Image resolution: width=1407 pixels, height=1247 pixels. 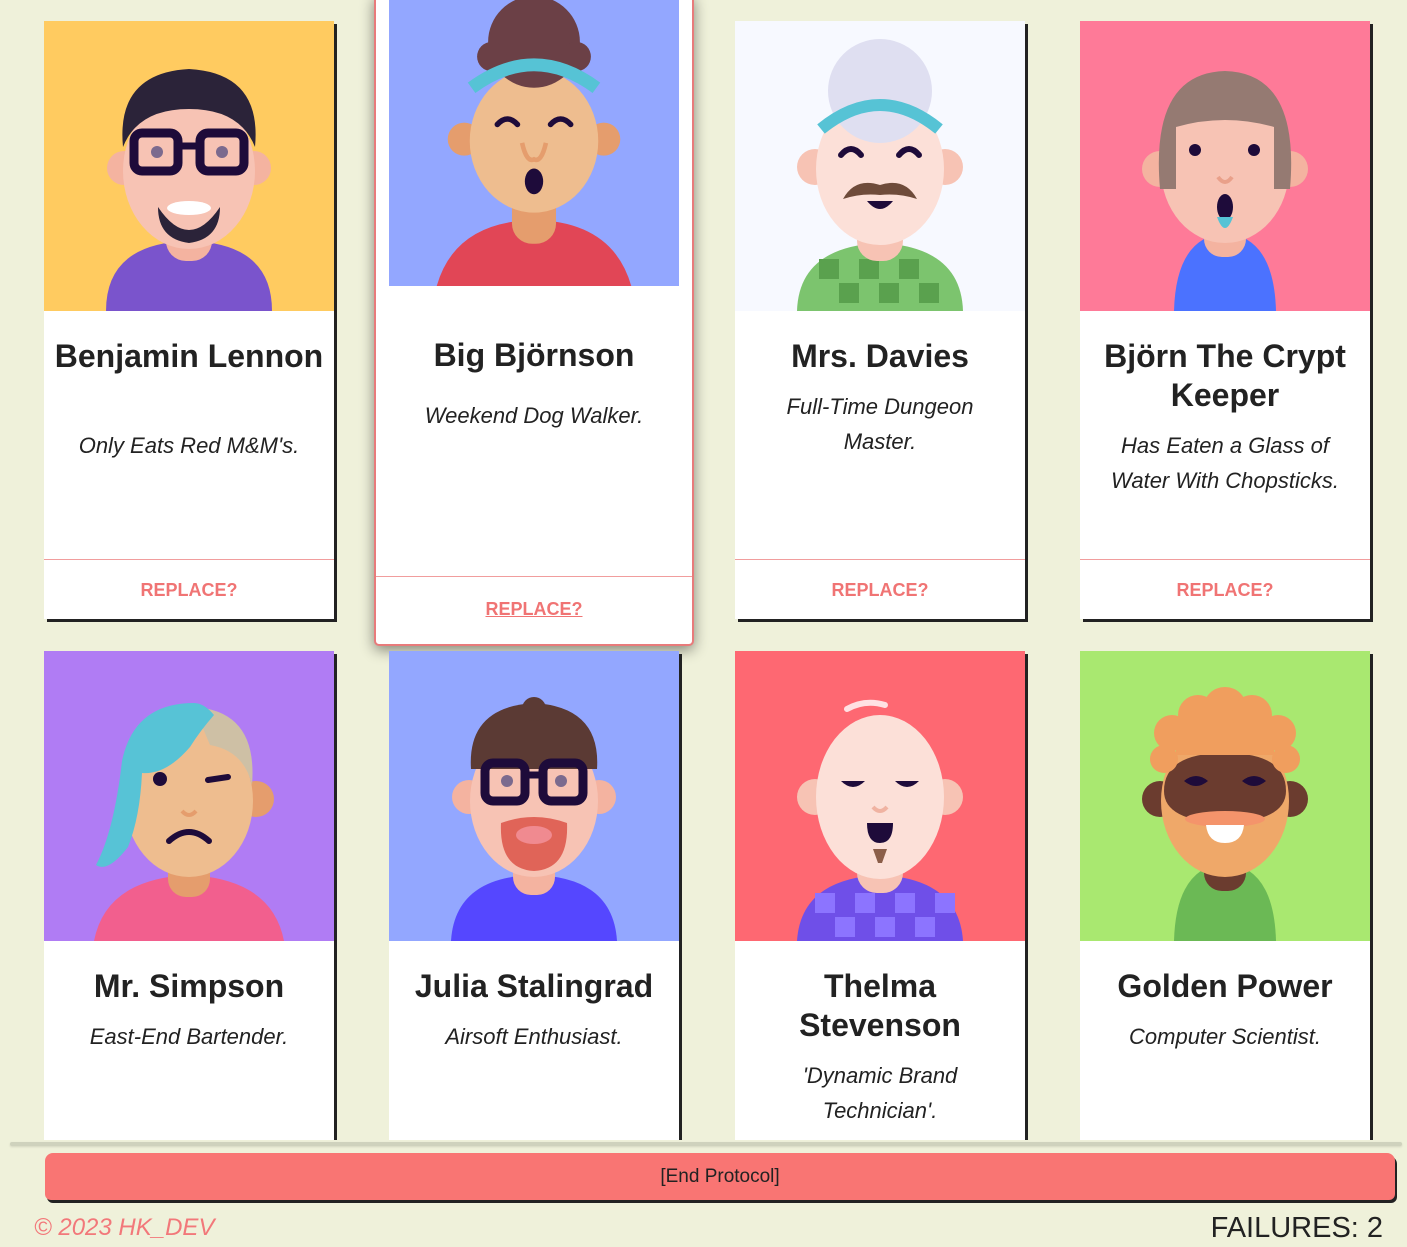 I want to click on avatar-bald-man, so click(x=880, y=796).